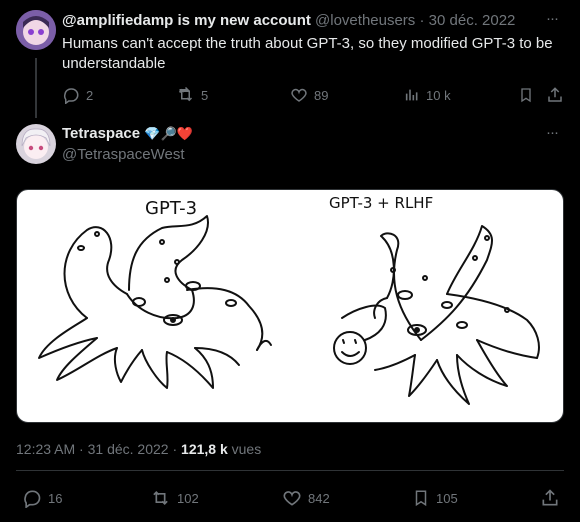  What do you see at coordinates (174, 498) in the screenshot?
I see `main-retweets-button: 102` at bounding box center [174, 498].